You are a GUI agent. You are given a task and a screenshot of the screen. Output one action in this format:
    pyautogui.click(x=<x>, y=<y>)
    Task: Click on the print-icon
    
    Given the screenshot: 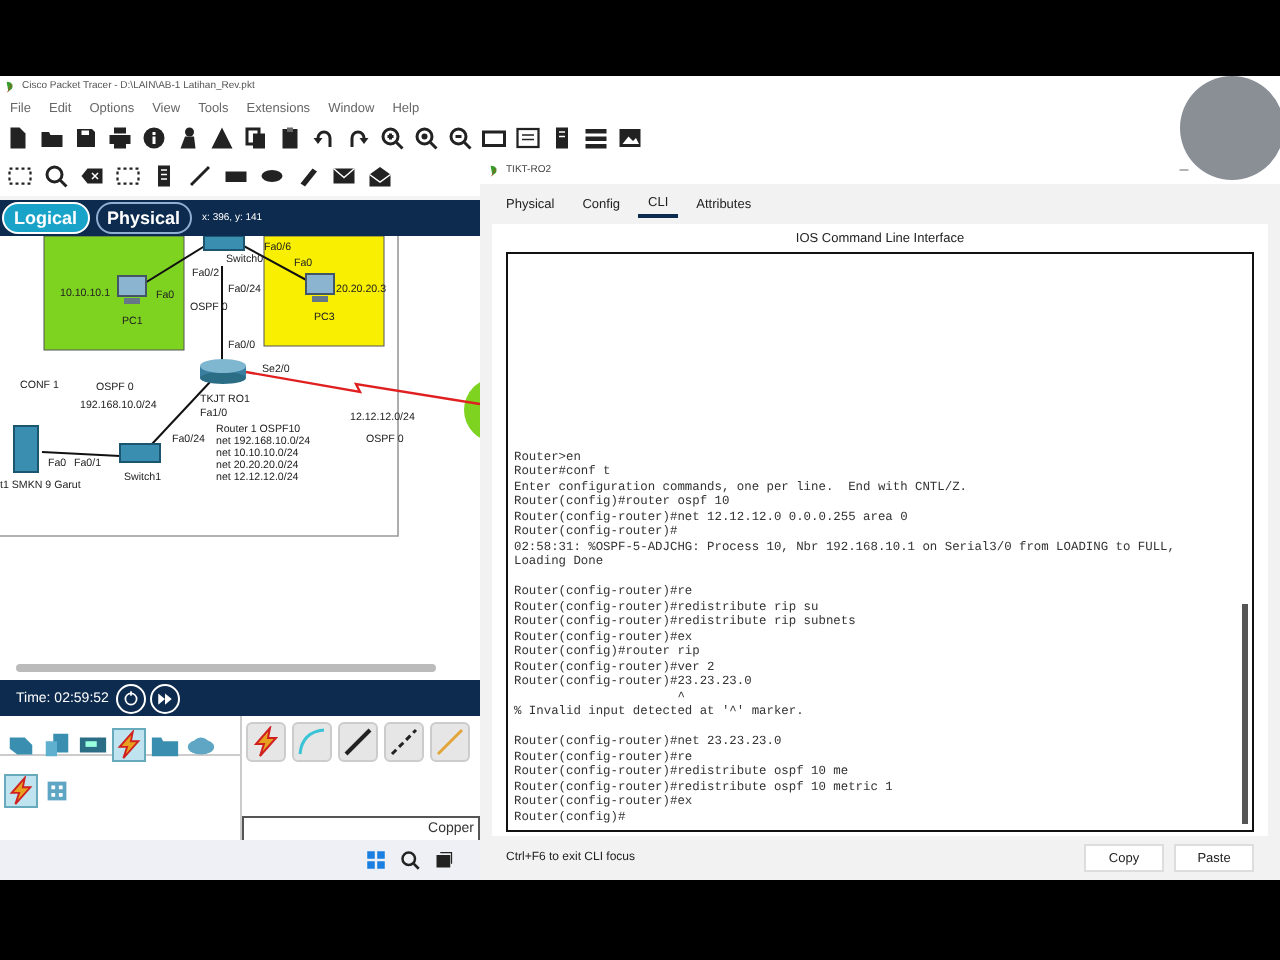 What is the action you would take?
    pyautogui.click(x=120, y=138)
    